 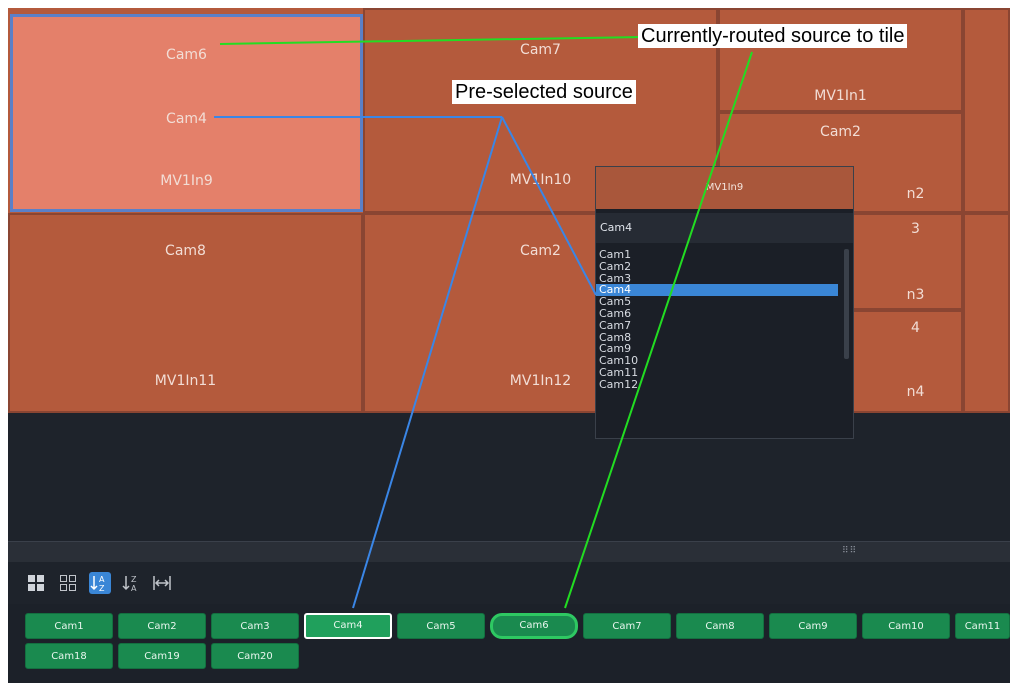 What do you see at coordinates (724, 228) in the screenshot?
I see `dropdown-selected-value: Cam4` at bounding box center [724, 228].